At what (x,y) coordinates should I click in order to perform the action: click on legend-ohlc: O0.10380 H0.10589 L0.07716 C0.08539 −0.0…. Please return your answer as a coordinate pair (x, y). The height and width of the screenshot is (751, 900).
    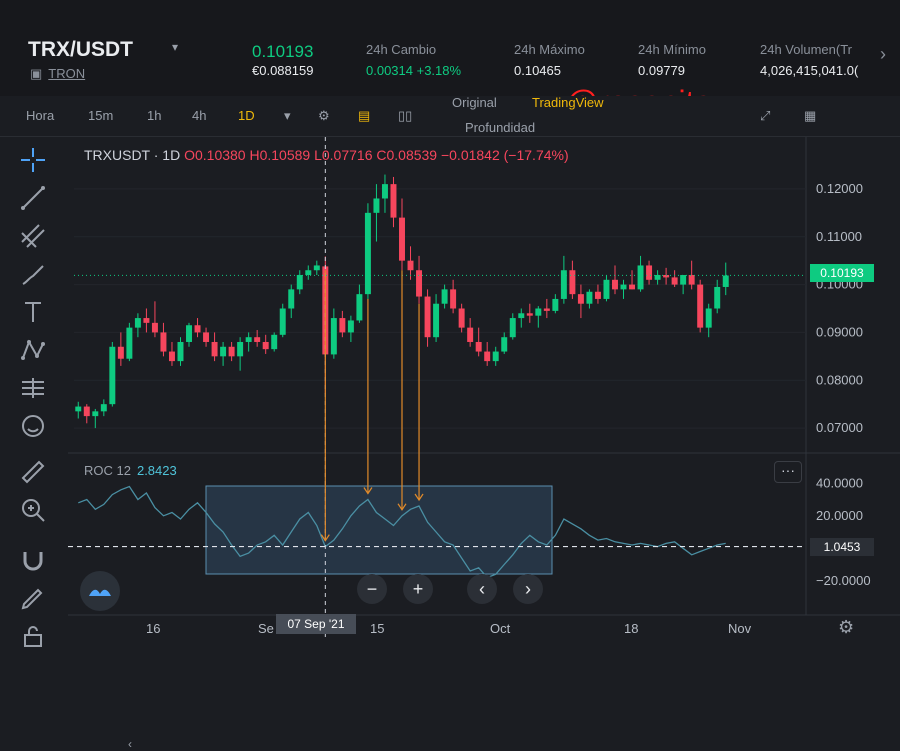
    Looking at the image, I should click on (376, 155).